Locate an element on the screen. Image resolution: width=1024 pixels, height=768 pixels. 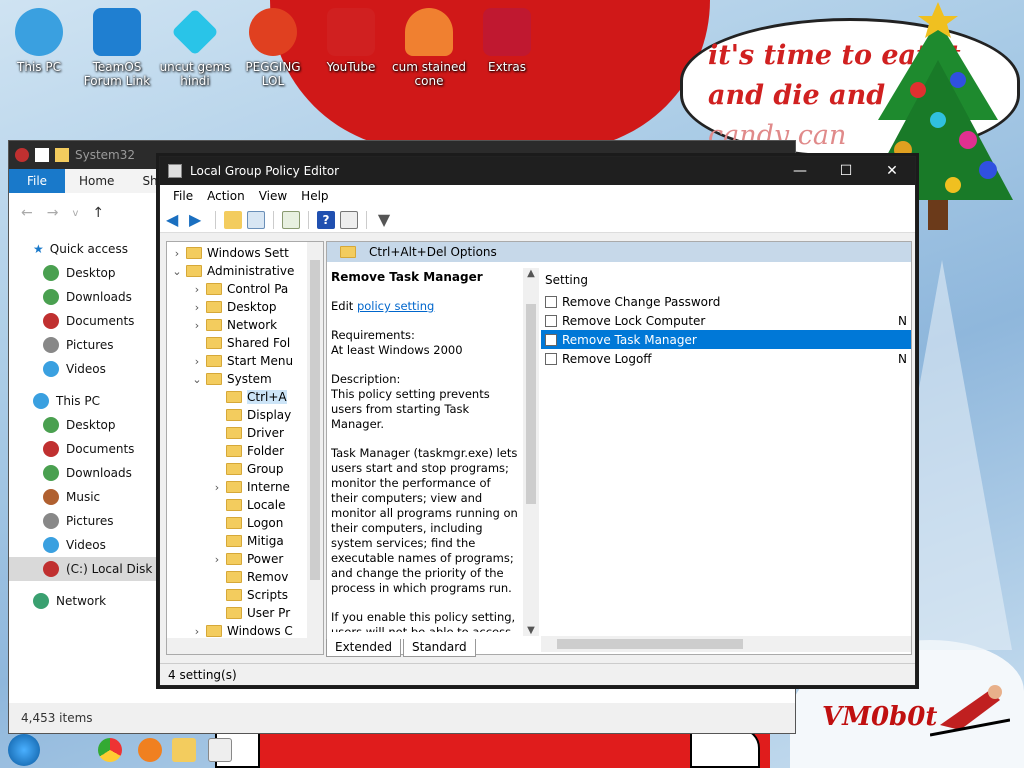
description-scrollbar: ▲ ▼ is located at coordinates (531, 452).